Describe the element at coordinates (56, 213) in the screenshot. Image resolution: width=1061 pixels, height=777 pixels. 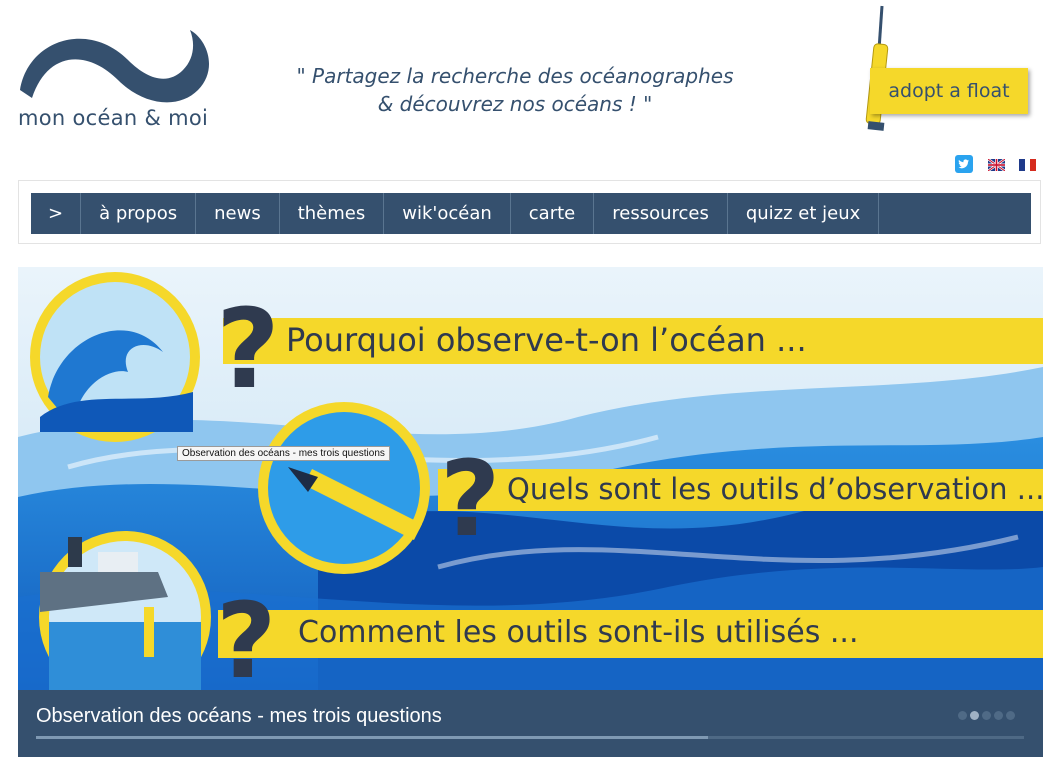
I see `nav-item-home: >` at that location.